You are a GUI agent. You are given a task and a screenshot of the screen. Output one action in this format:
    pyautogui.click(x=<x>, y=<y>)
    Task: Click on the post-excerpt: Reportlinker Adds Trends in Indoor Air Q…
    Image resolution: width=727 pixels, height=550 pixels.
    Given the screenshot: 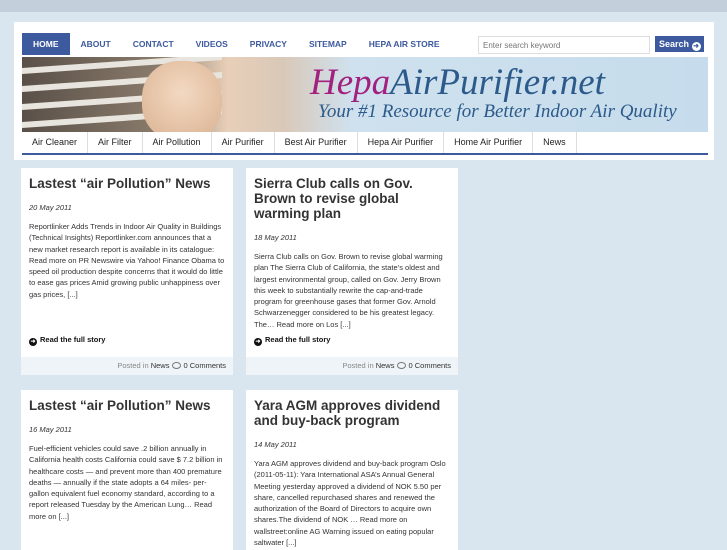 What is the action you would take?
    pyautogui.click(x=127, y=260)
    